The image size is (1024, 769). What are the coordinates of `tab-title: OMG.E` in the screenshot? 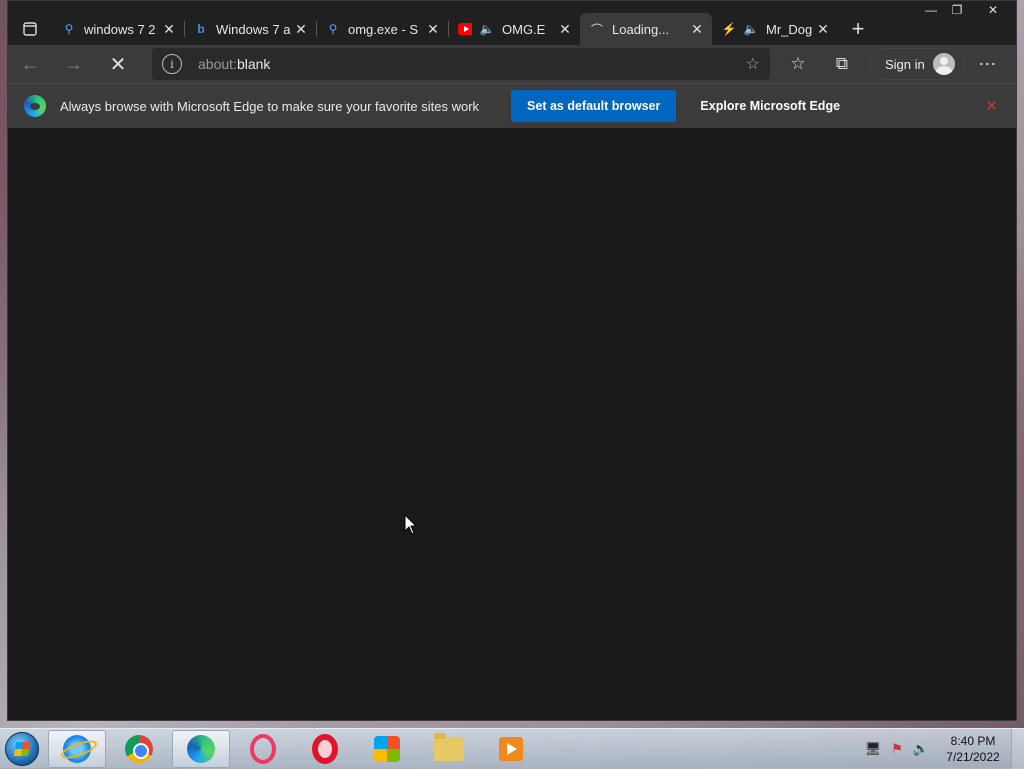 It's located at (524, 29).